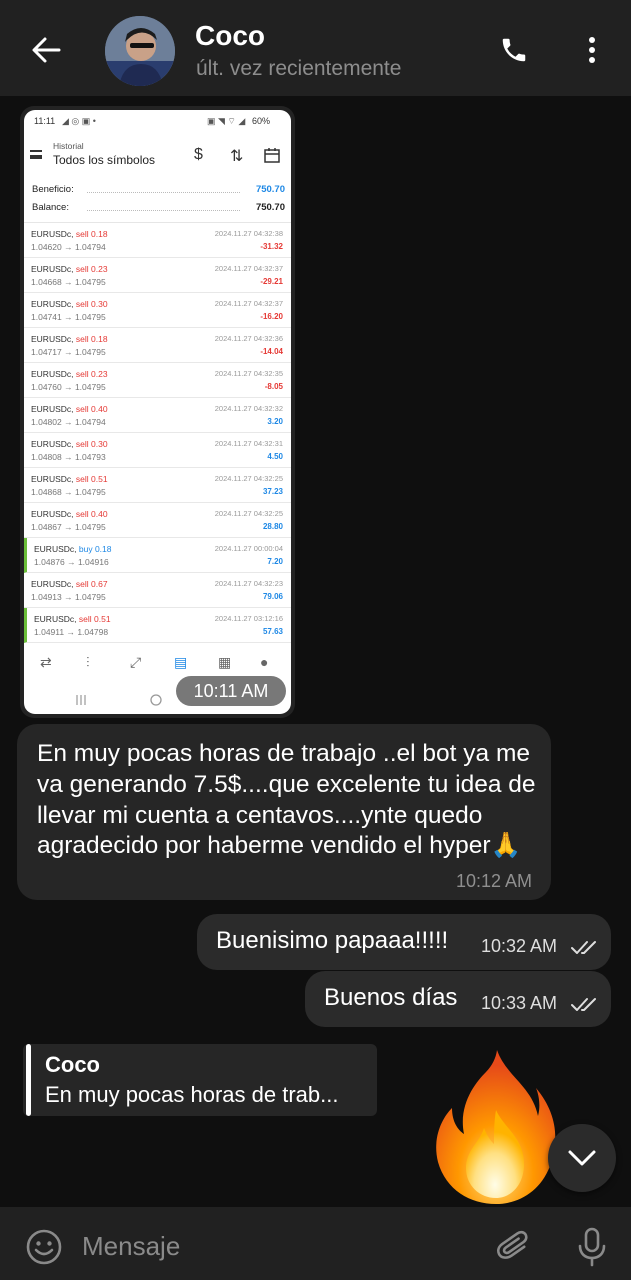 This screenshot has height=1280, width=631. I want to click on trade-prices: 1.04911 → 1.04798, so click(71, 632).